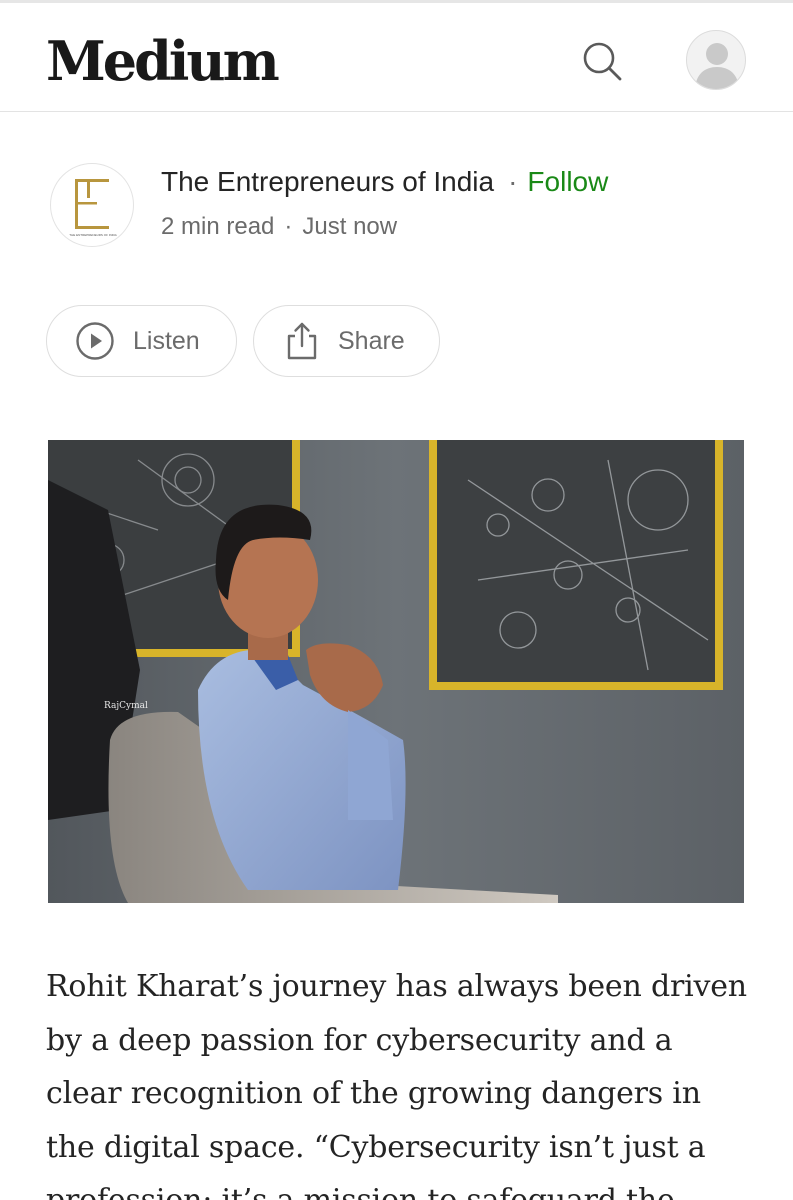  I want to click on search-button, so click(601, 60).